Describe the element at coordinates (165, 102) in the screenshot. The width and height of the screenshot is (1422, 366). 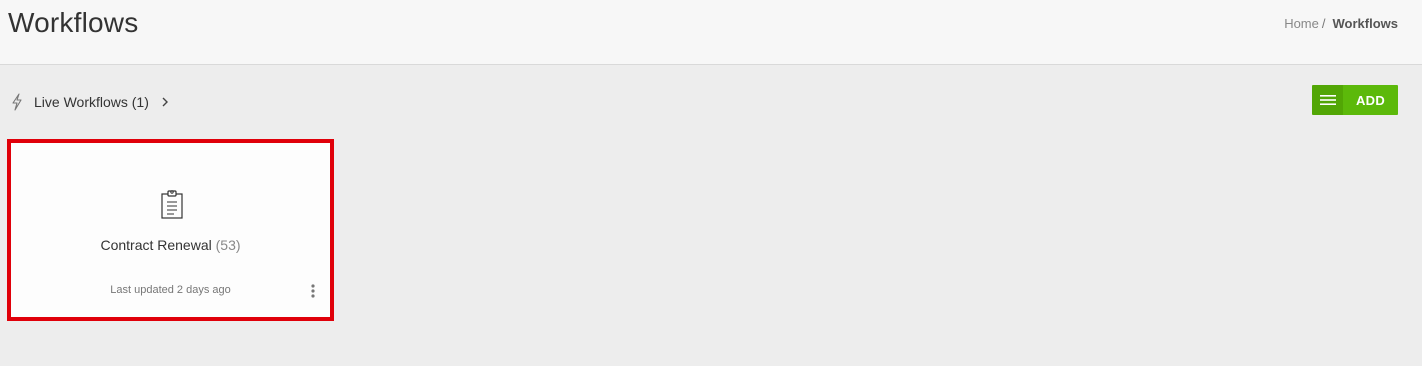
I see `chevron-right-icon` at that location.